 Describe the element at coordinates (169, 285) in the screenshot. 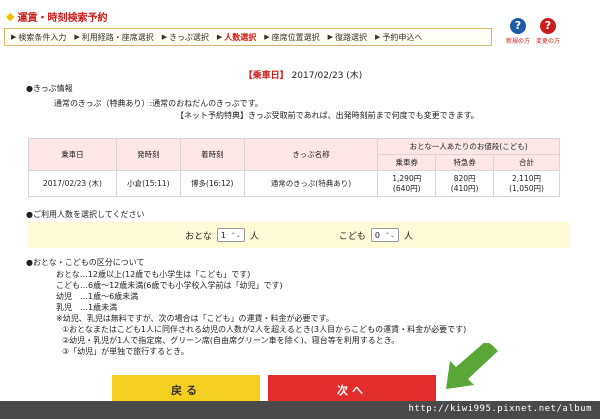

I see `note-line-1: こども…6歳～12歳未満(6歳でも小学校入学前は「幼児」です)` at that location.